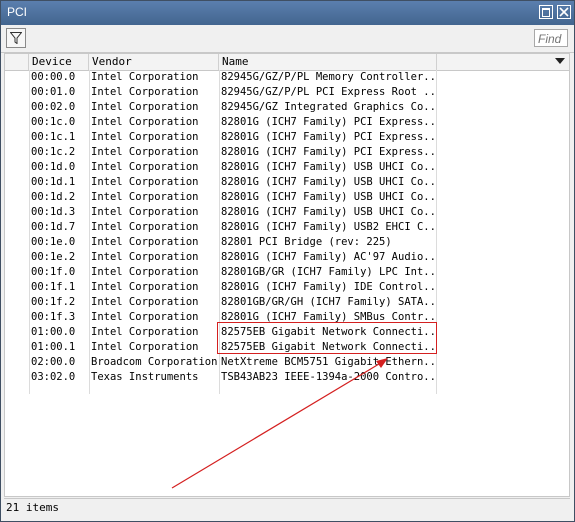 The image size is (575, 522). What do you see at coordinates (279, 423) in the screenshot?
I see `annotation-arrow` at bounding box center [279, 423].